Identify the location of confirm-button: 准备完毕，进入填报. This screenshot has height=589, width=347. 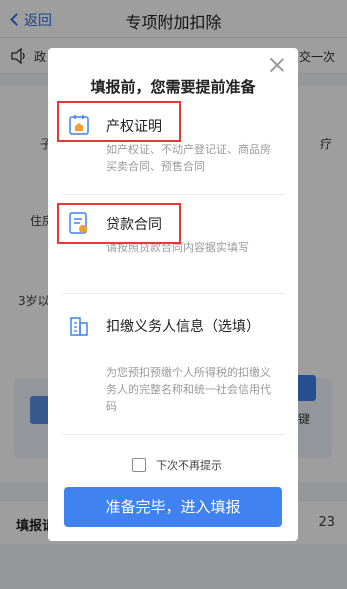
(173, 507).